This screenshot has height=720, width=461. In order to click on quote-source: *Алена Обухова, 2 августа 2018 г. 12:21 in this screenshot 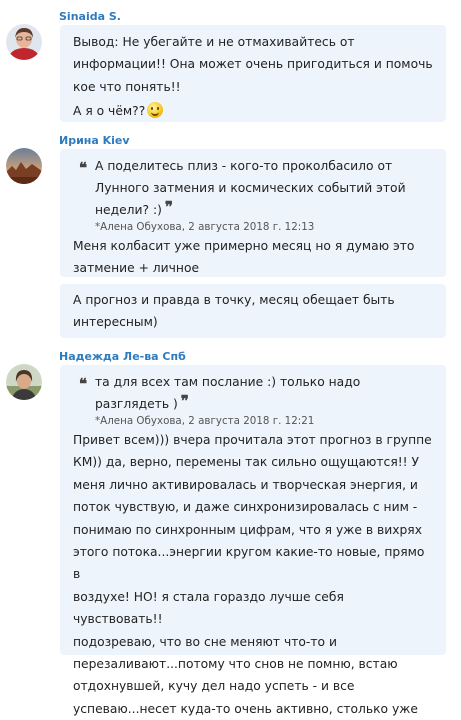, I will do `click(264, 421)`.